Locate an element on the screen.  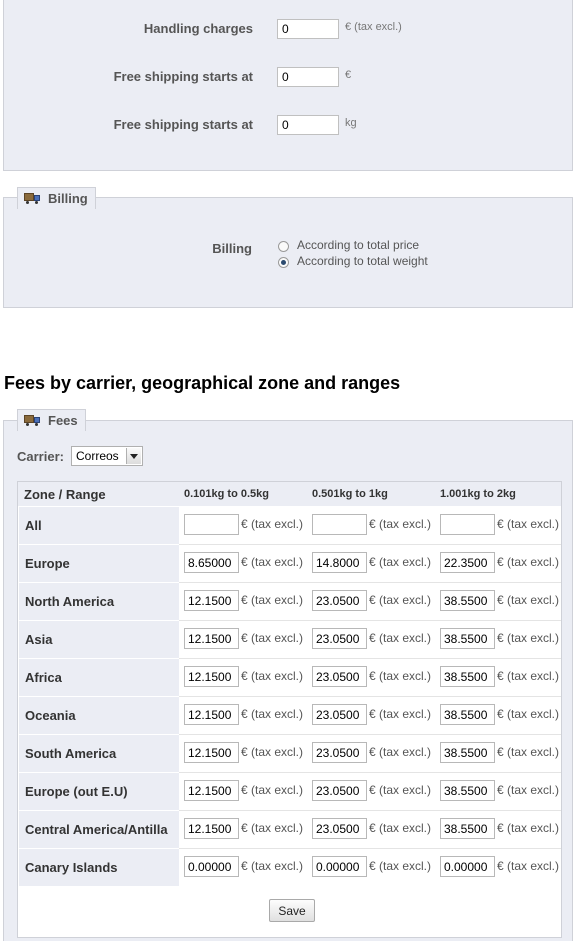
truck-icon is located at coordinates (32, 199).